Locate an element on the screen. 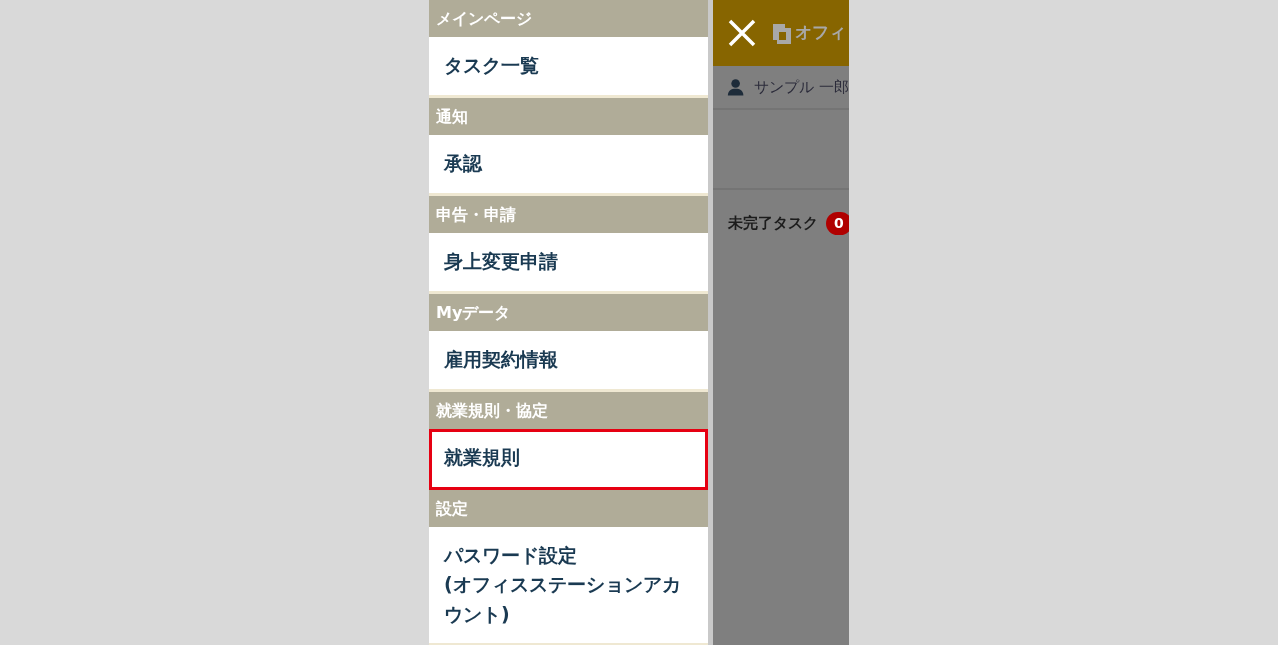 Image resolution: width=1278 pixels, height=645 pixels. menu-section-heading: Myデータ is located at coordinates (568, 312).